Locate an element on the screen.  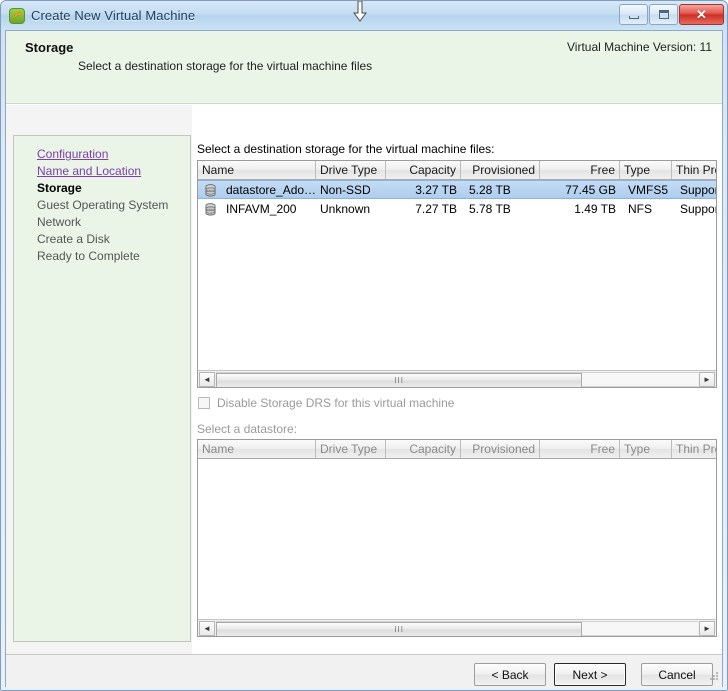
cell-name: INFAVM_200 is located at coordinates (261, 209).